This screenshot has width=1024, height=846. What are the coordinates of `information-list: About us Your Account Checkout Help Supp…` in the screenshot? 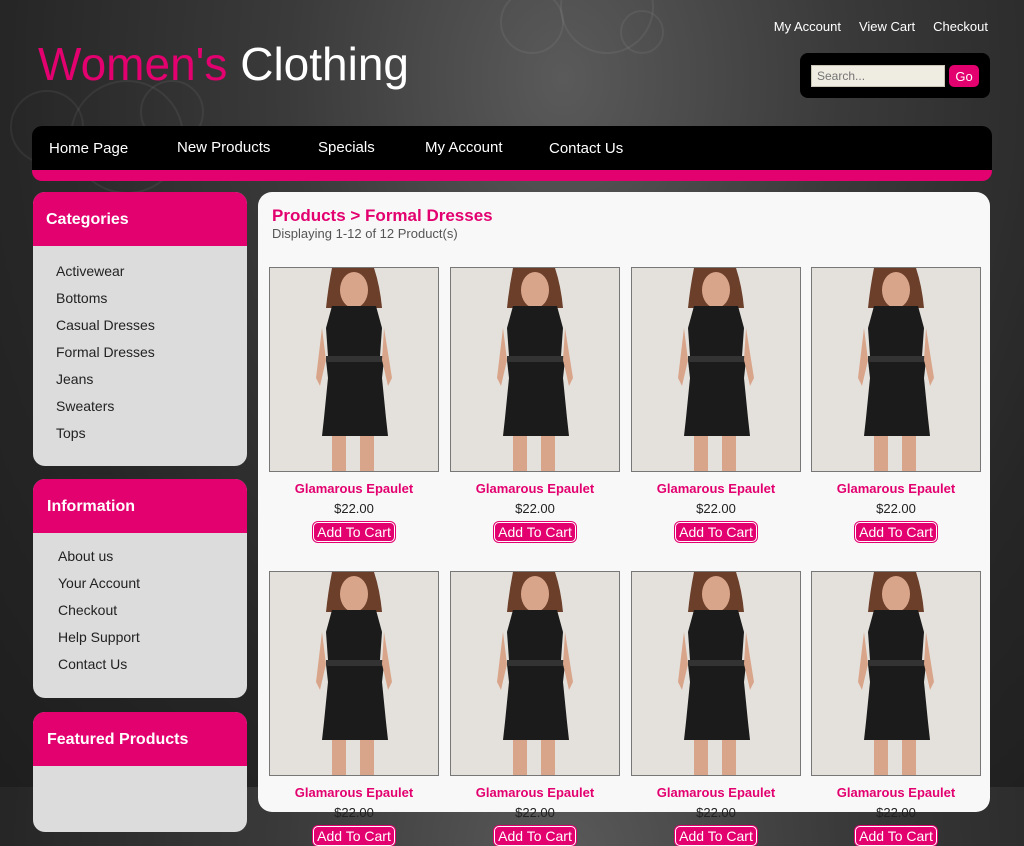 It's located at (140, 605).